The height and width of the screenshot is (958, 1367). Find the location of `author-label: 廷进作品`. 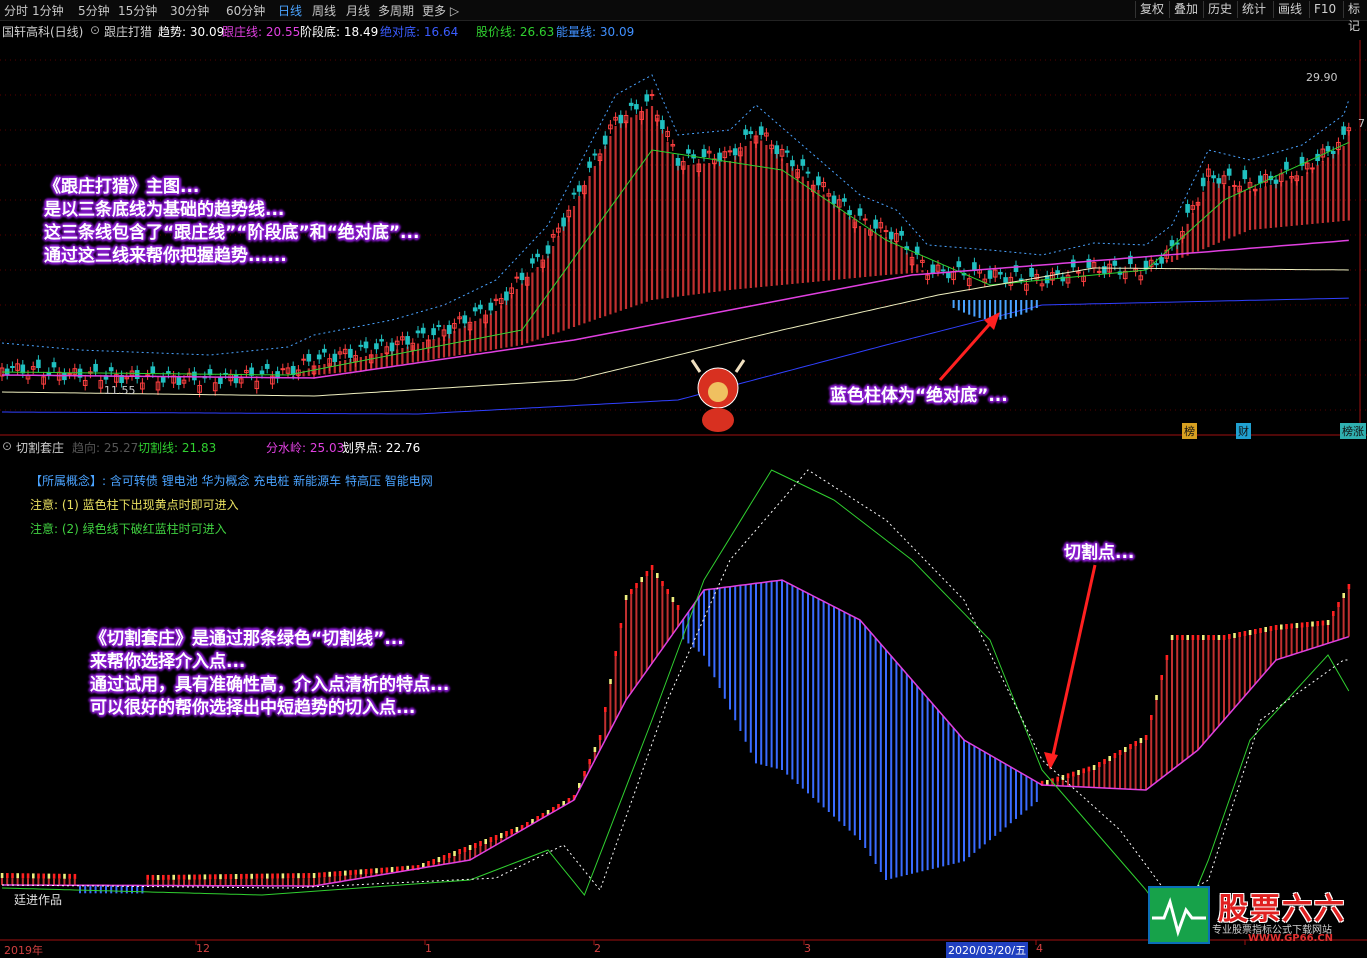

author-label: 廷进作品 is located at coordinates (38, 900).